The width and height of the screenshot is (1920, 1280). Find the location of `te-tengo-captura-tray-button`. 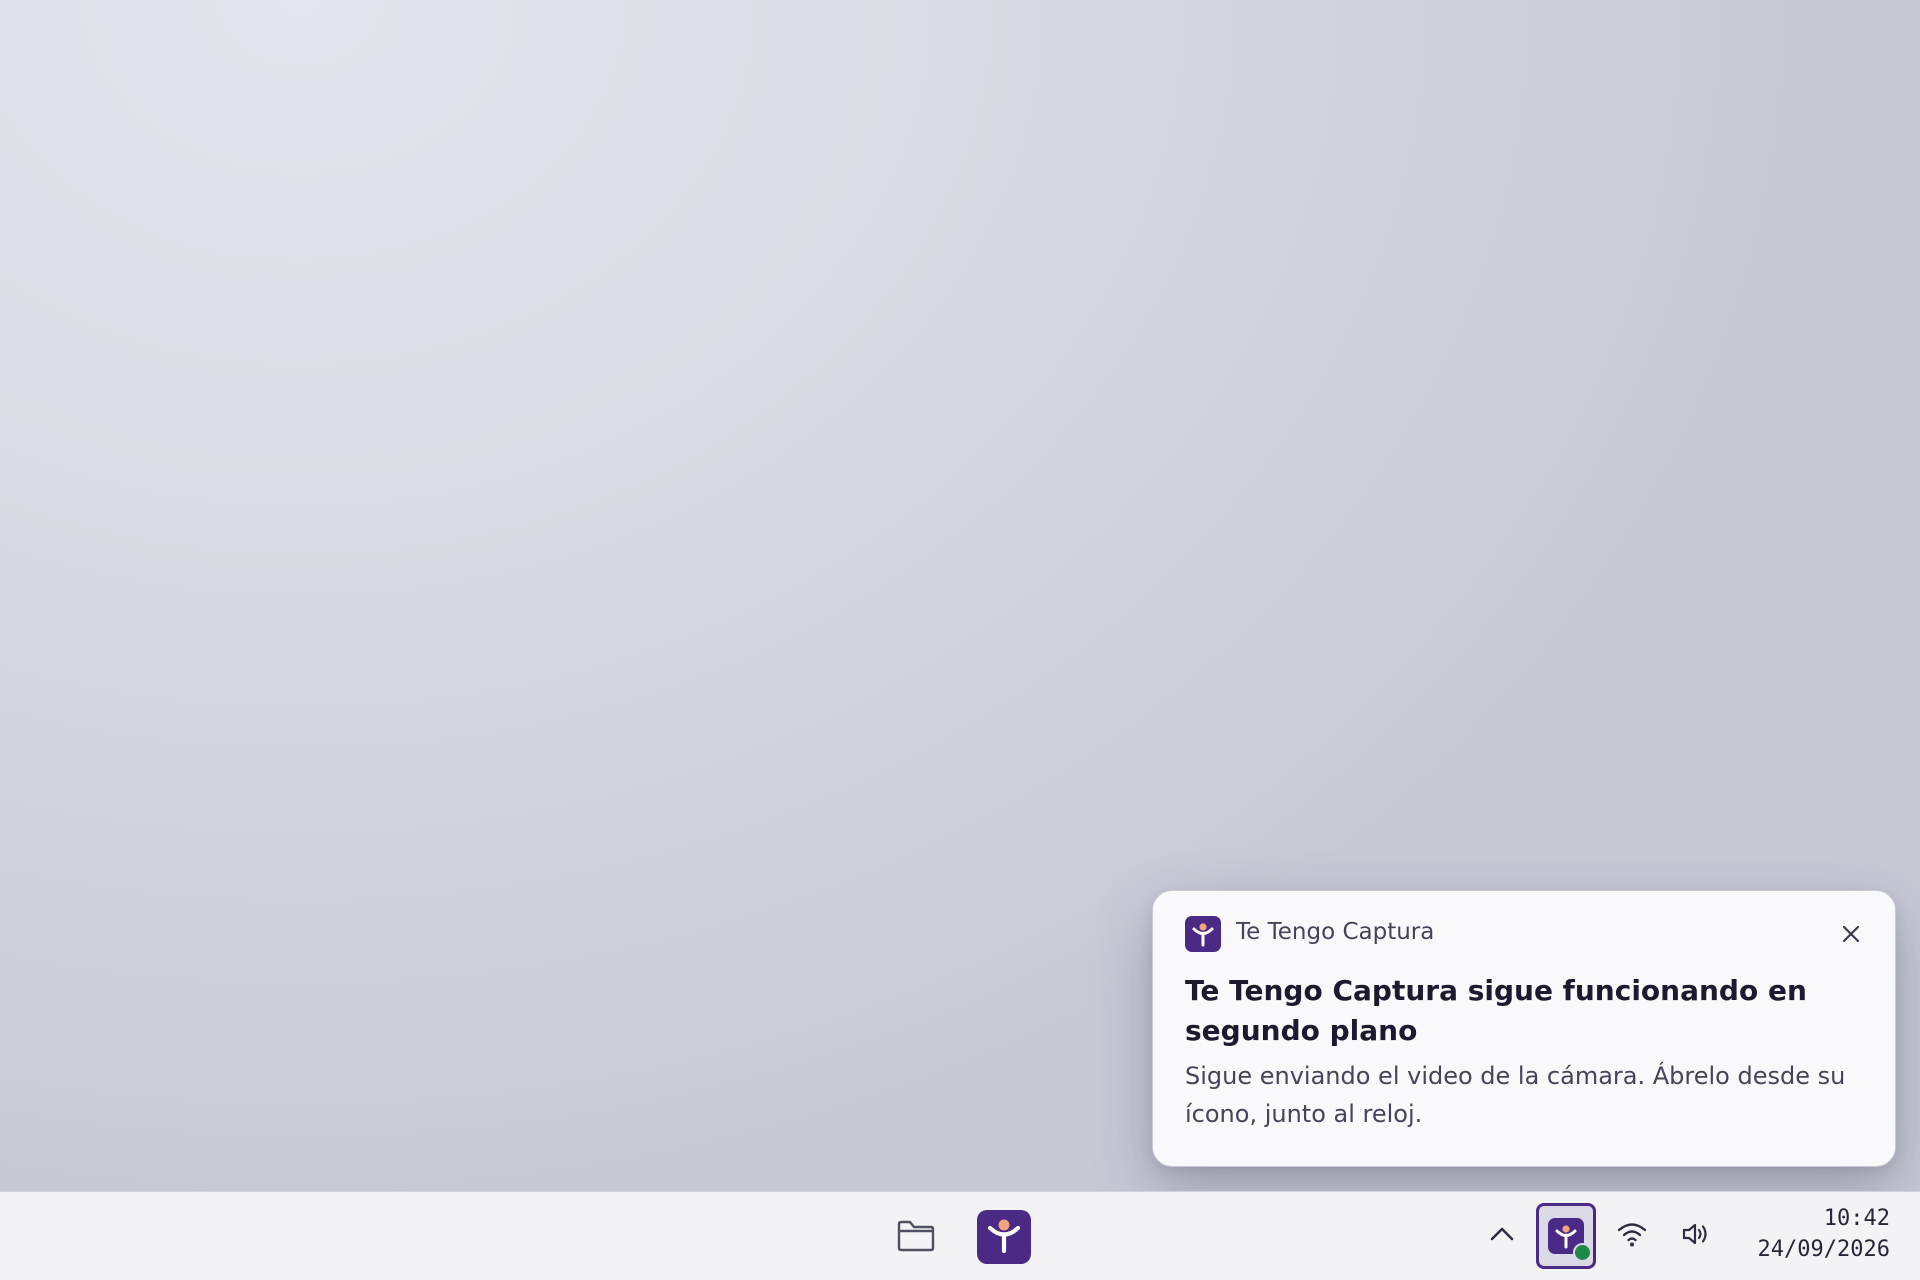

te-tengo-captura-tray-button is located at coordinates (1566, 1236).